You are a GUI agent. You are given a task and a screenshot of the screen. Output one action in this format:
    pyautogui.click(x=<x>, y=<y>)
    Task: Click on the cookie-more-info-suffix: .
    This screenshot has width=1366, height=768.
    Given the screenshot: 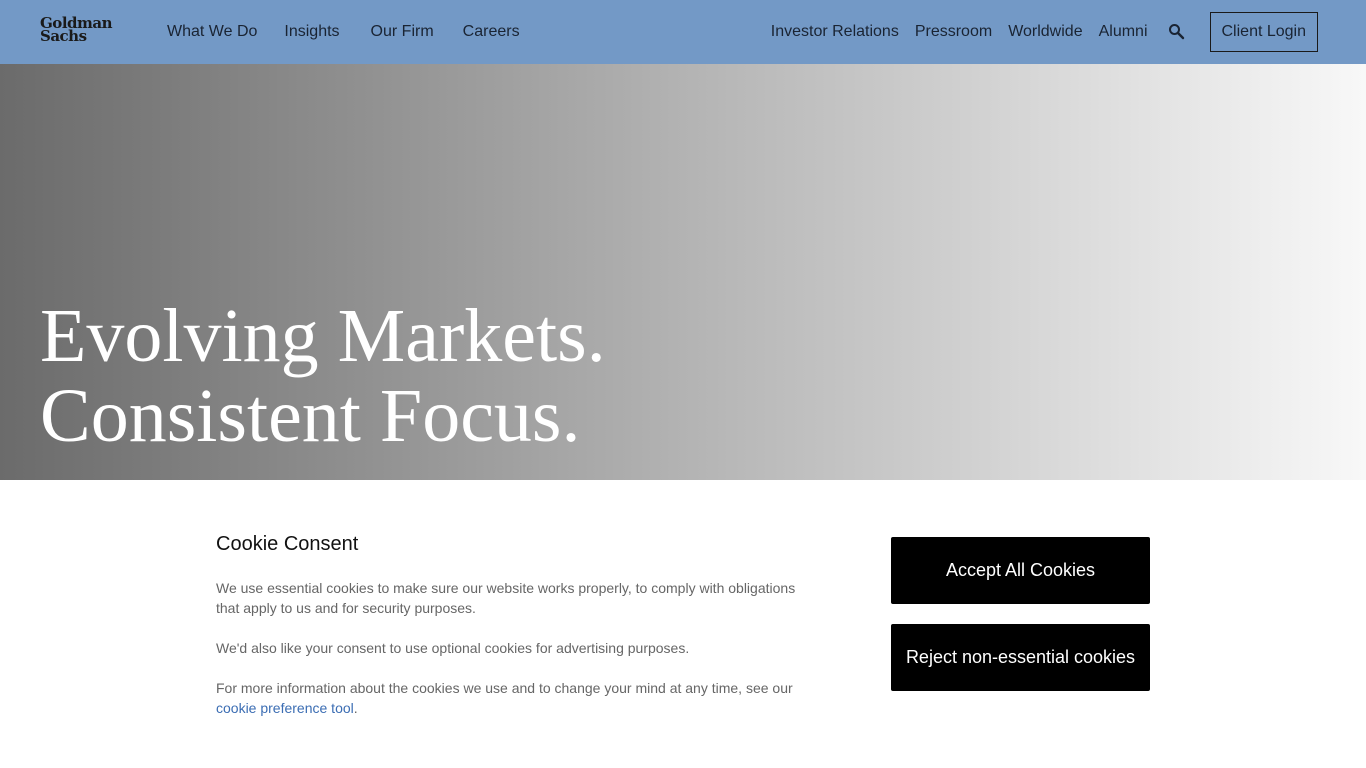 What is the action you would take?
    pyautogui.click(x=355, y=708)
    